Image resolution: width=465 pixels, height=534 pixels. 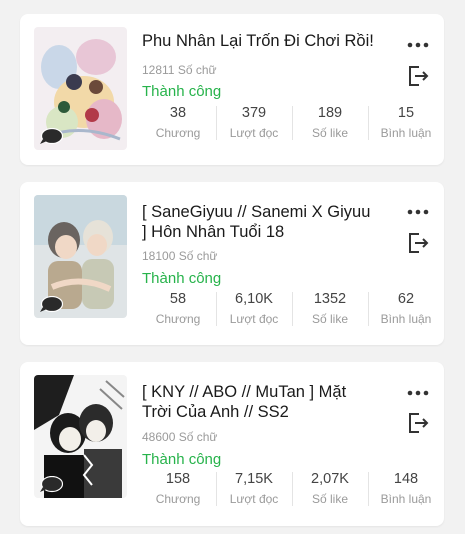 What do you see at coordinates (178, 310) in the screenshot?
I see `stat-chapters: 58 Chương` at bounding box center [178, 310].